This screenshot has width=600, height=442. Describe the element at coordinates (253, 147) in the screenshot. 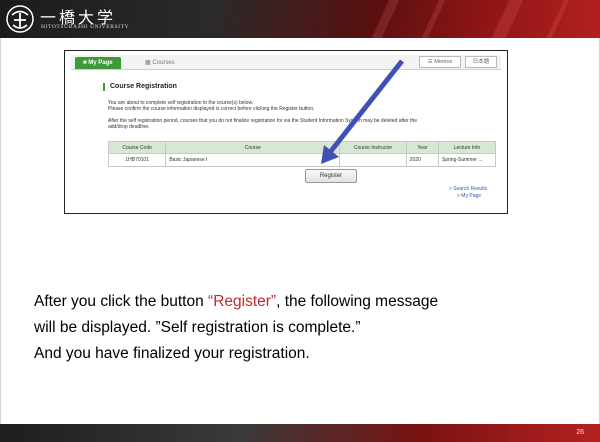

I see `column-header: Course` at that location.